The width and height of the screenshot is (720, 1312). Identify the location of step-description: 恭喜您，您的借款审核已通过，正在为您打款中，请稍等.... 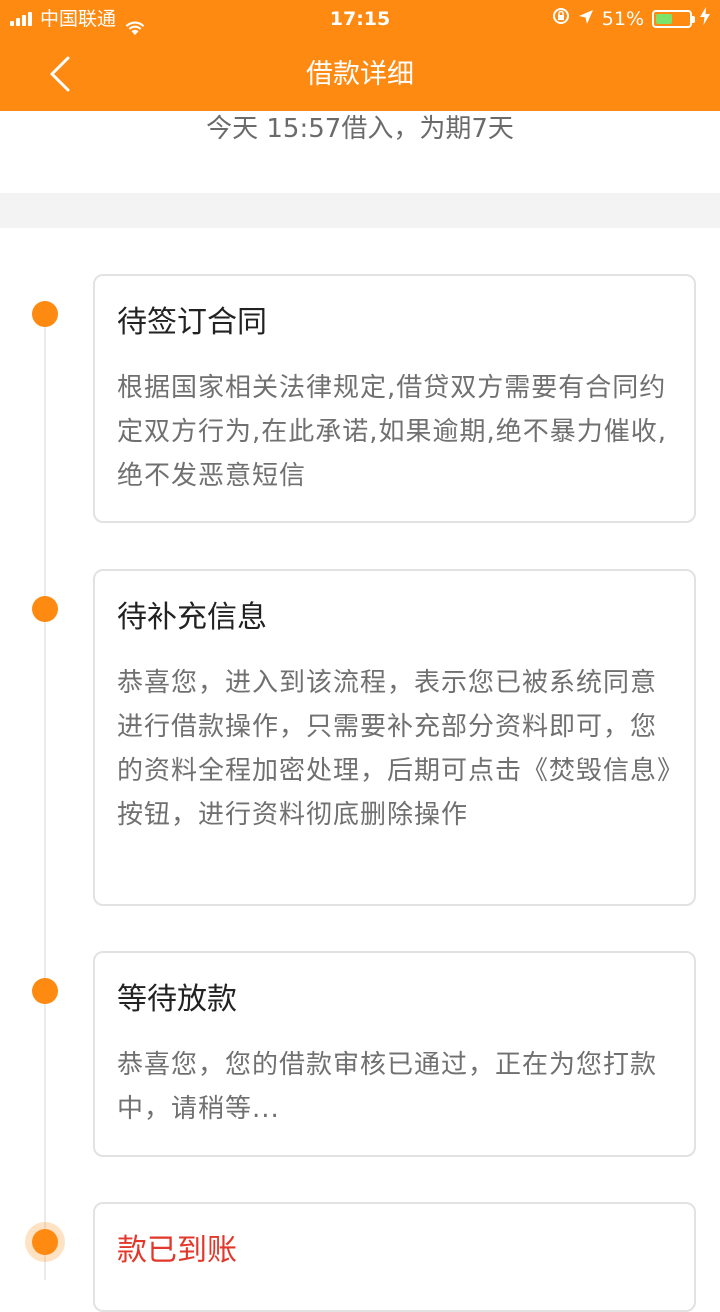
(387, 1087).